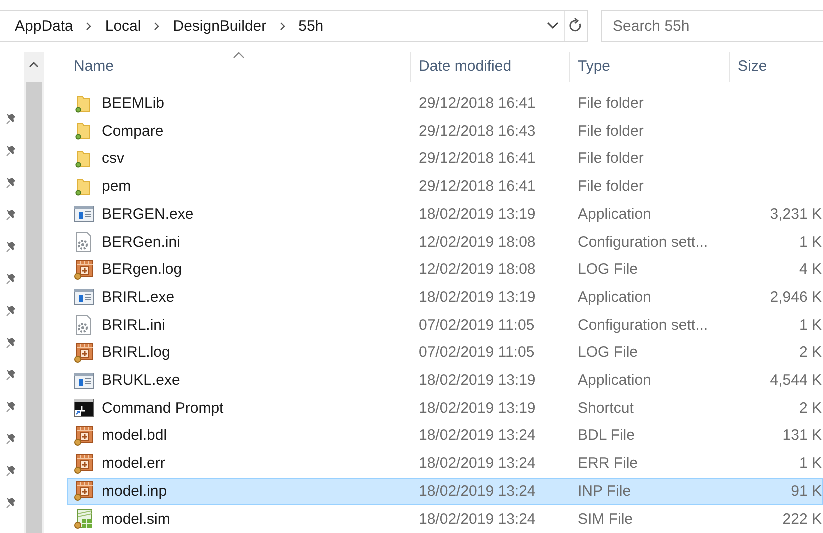  I want to click on document-box-icon, so click(84, 352).